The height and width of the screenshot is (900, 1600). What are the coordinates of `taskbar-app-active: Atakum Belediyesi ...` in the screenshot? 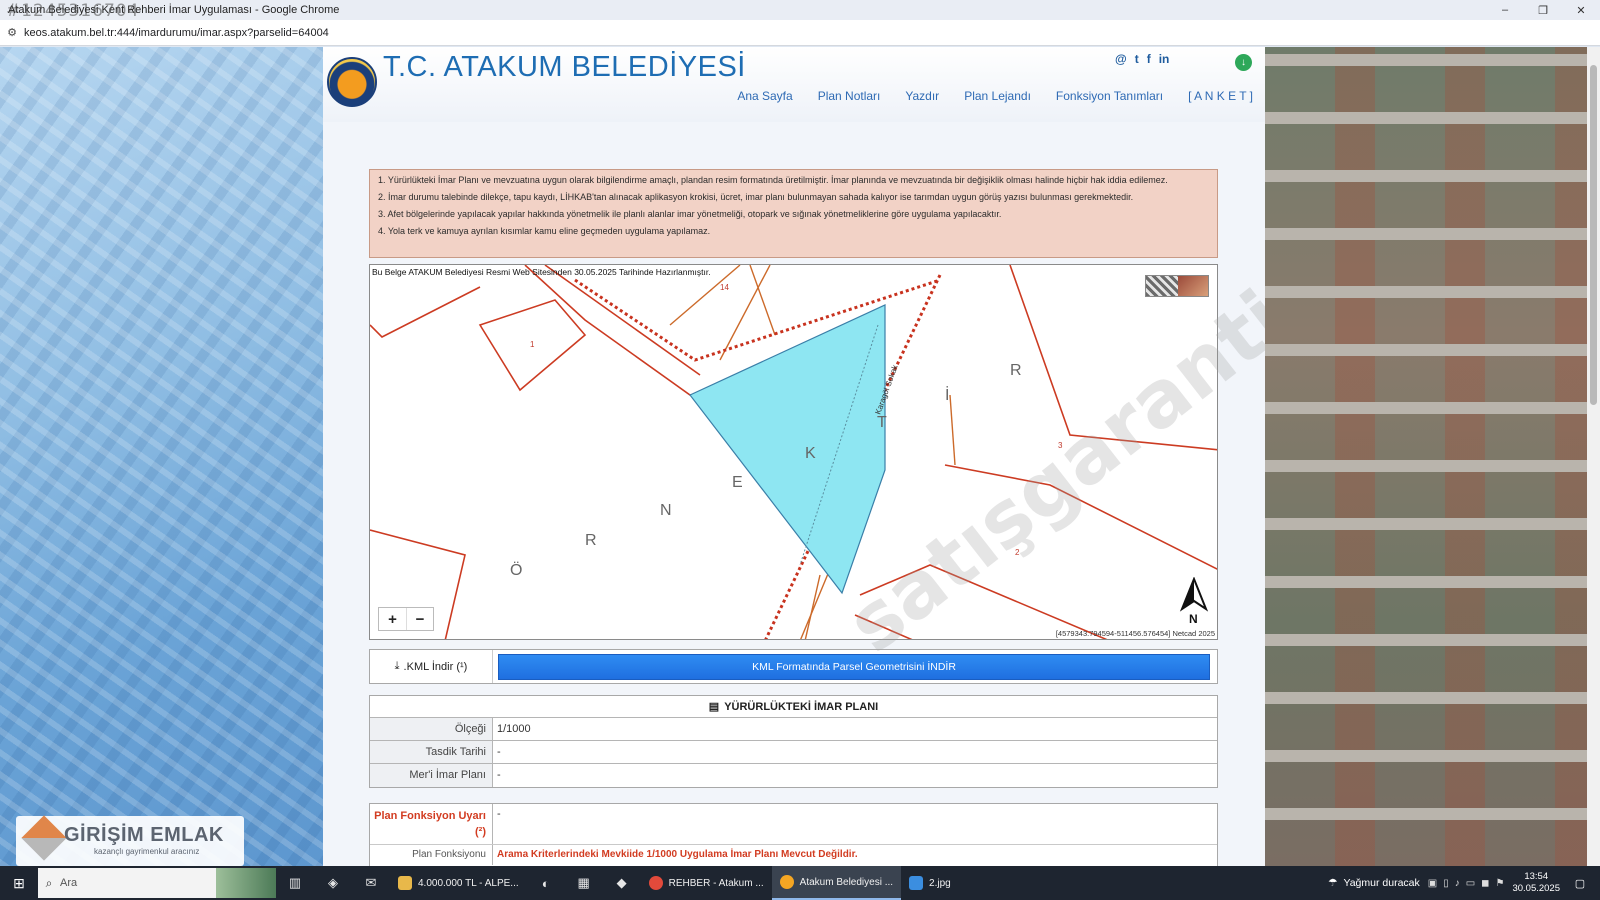 It's located at (836, 883).